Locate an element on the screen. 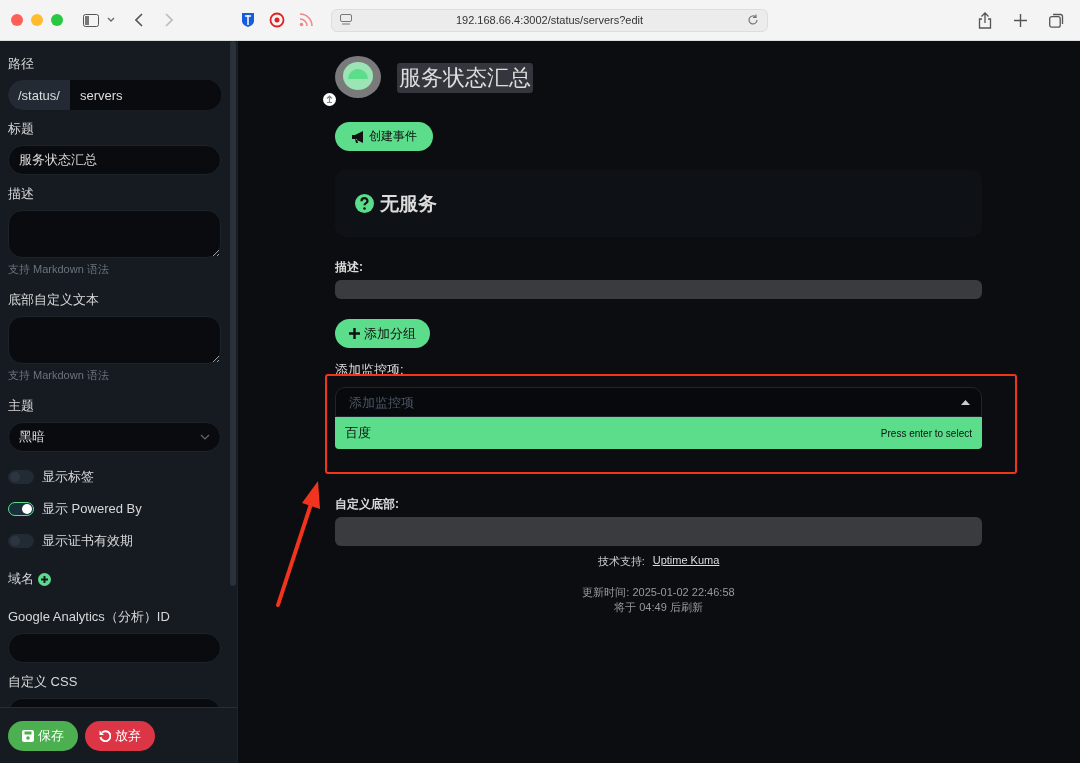 The height and width of the screenshot is (763, 1080). path-field: /status/ servers is located at coordinates (114, 95).